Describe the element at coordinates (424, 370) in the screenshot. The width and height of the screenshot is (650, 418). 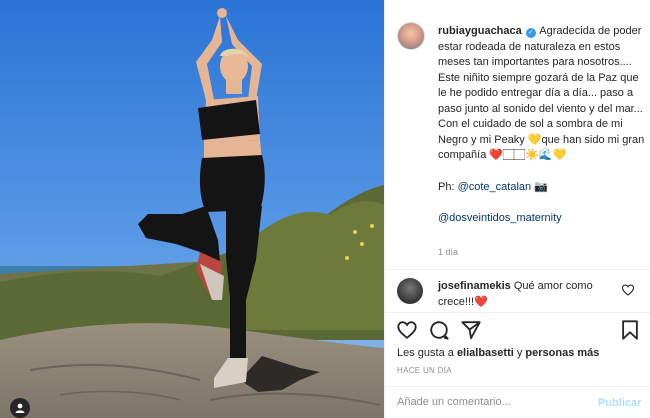
I see `posted-timestamp: HACE UN DÍA` at that location.